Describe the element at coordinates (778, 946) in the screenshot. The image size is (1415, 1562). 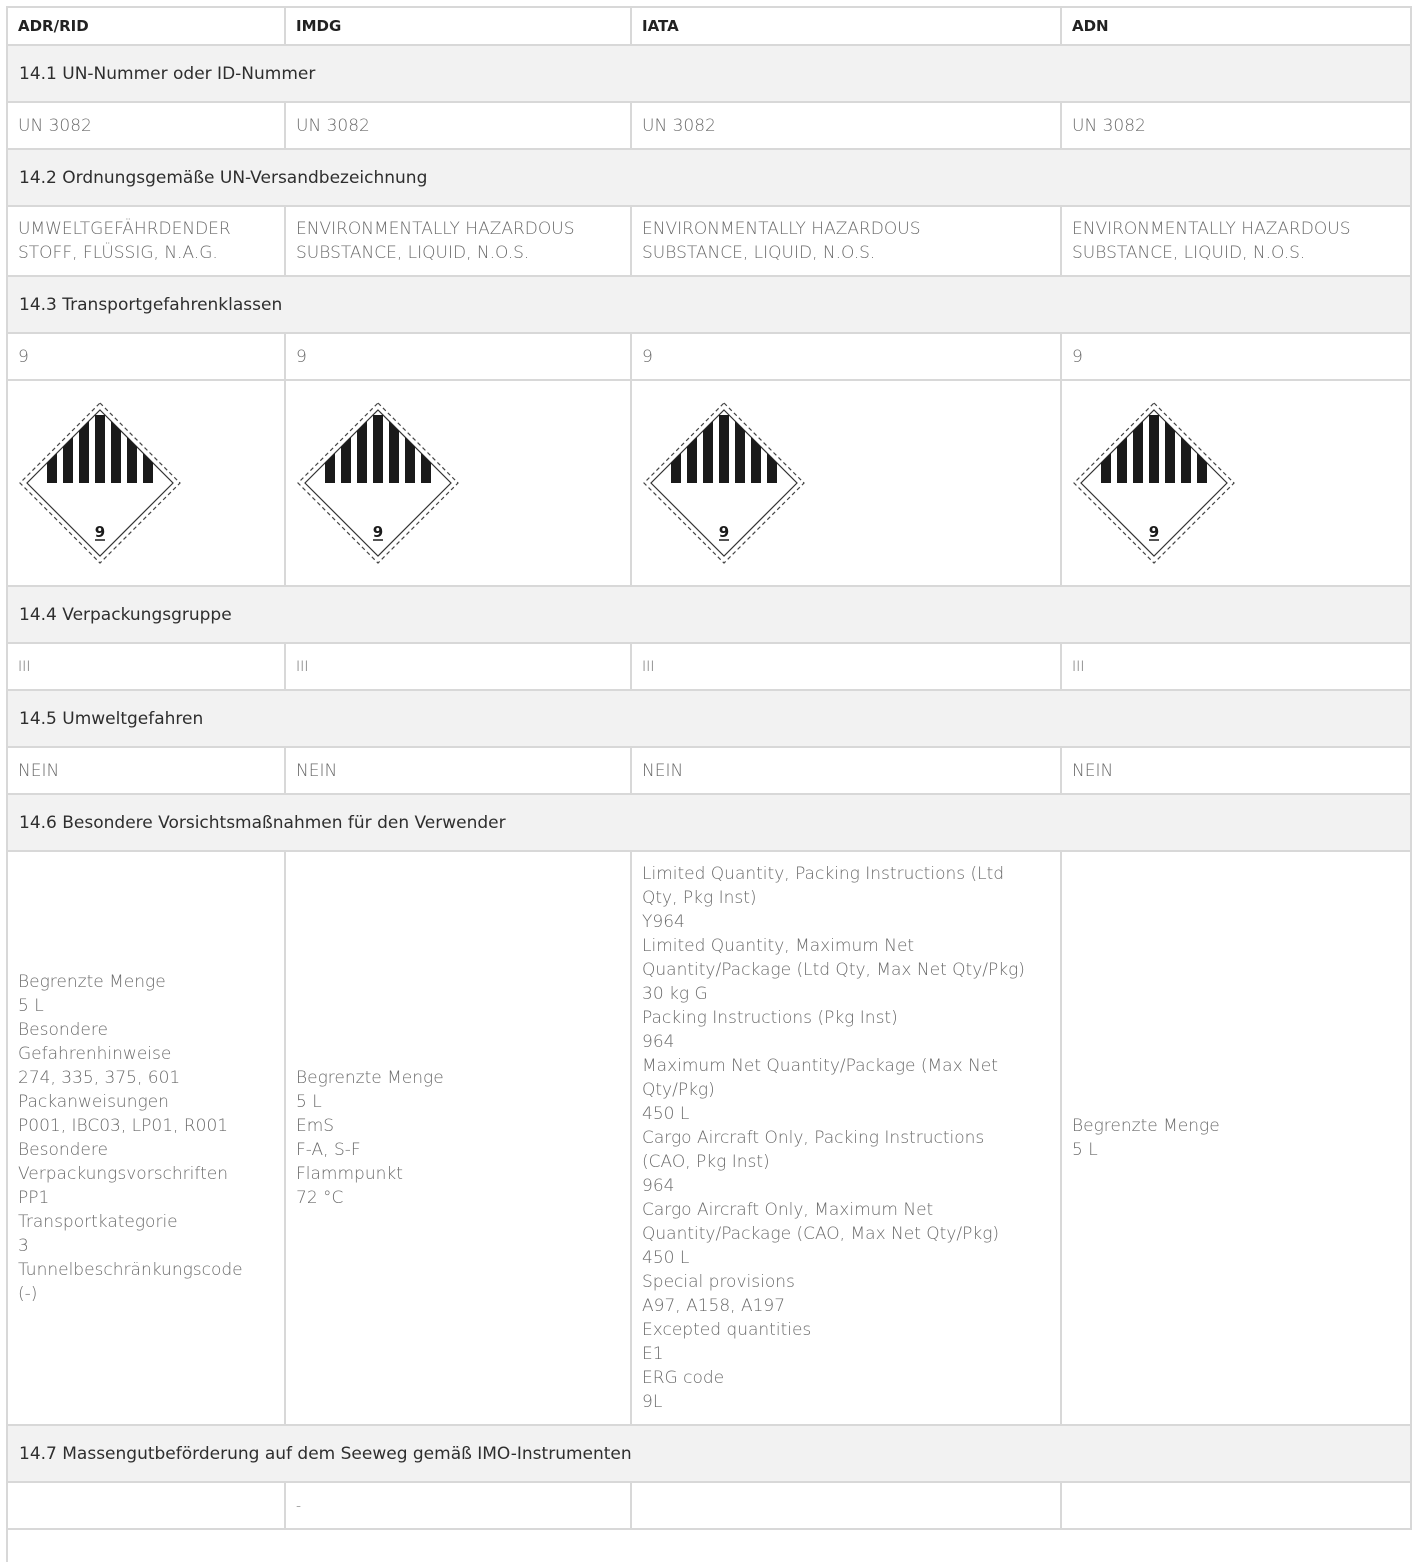
I see `text-line: Limited Quantity, Maximum Net` at that location.